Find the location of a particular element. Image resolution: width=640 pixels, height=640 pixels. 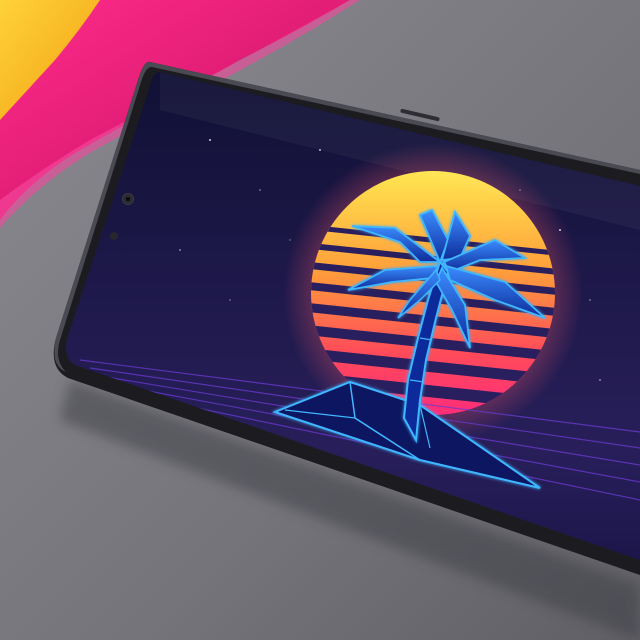

proximity-sensor-icon is located at coordinates (114, 236).